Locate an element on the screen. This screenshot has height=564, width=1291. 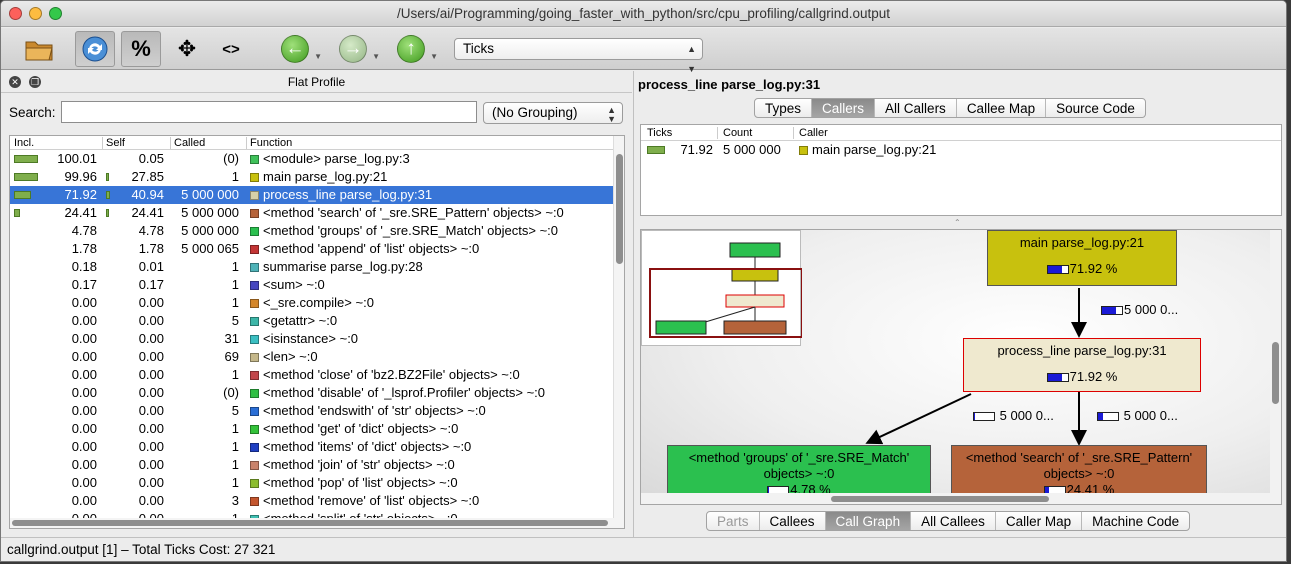
incl-cell: 99.96 is located at coordinates (80, 176).